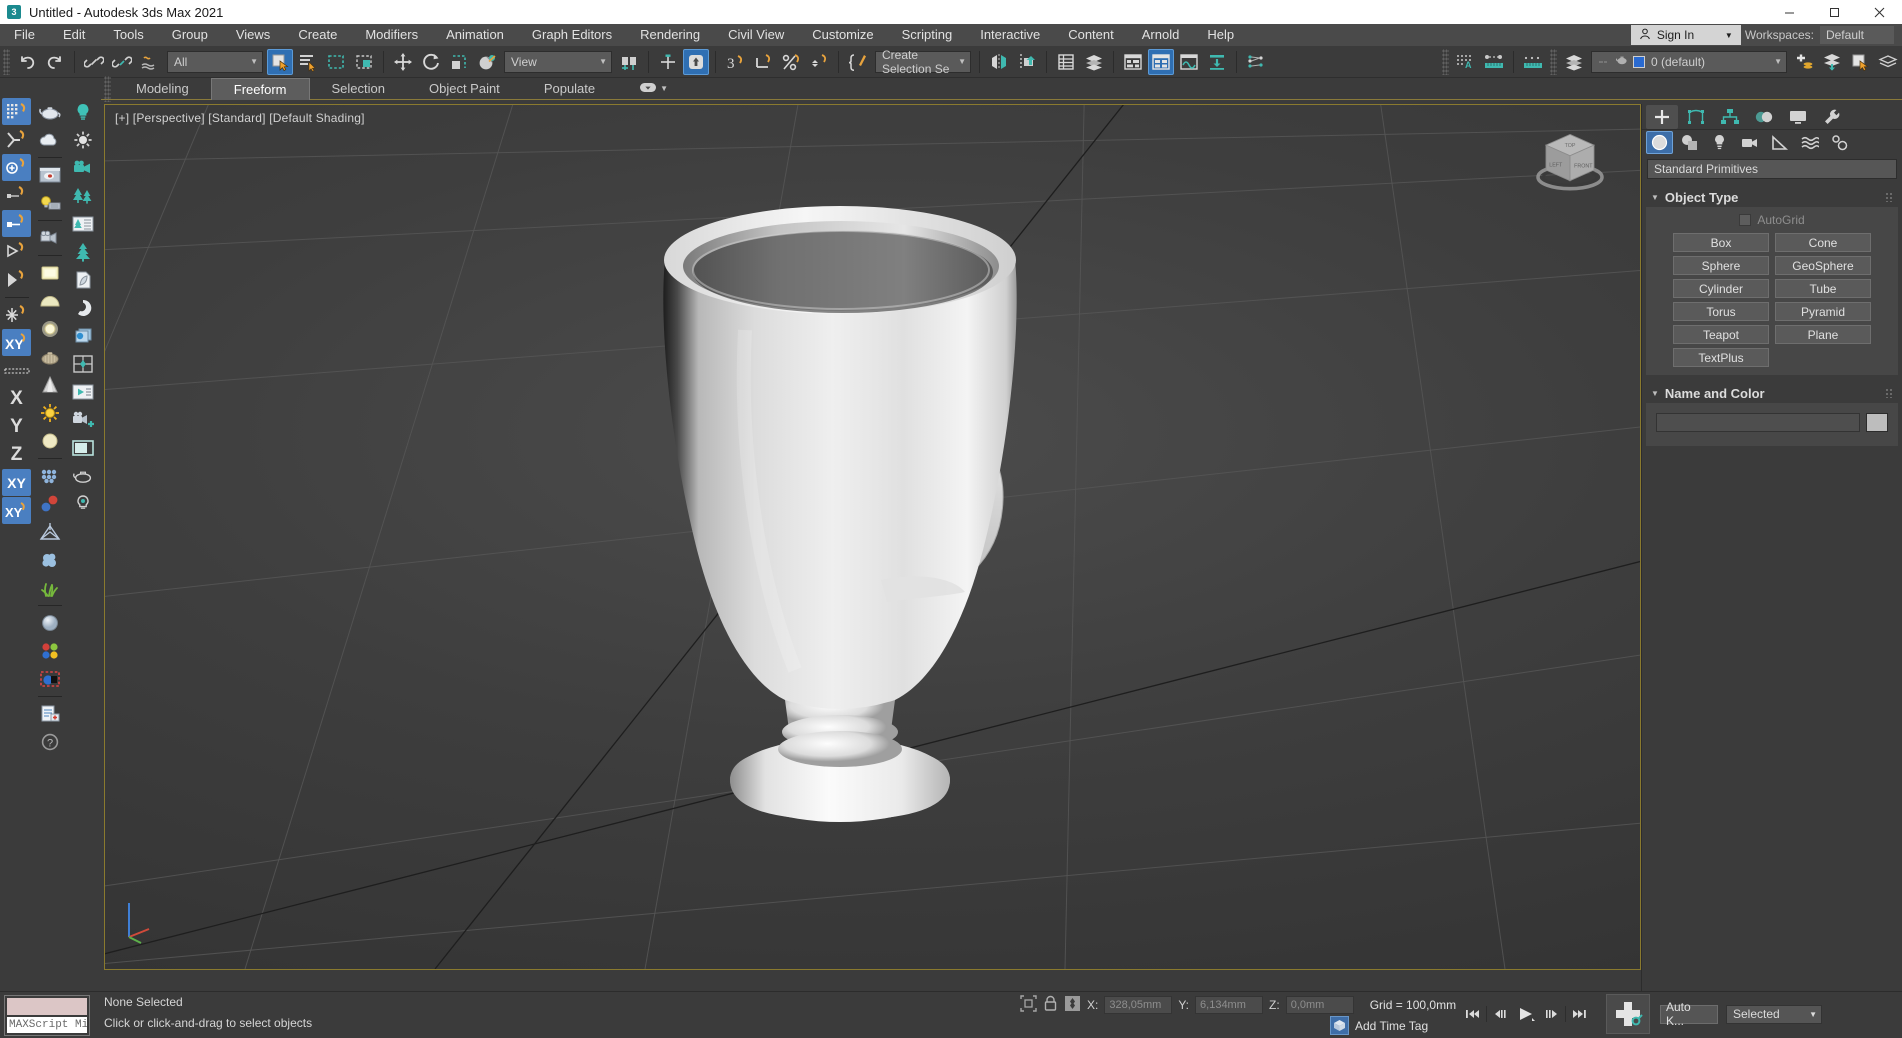 Image resolution: width=1902 pixels, height=1038 pixels. Describe the element at coordinates (668, 62) in the screenshot. I see `select-and-manipulate-icon` at that location.